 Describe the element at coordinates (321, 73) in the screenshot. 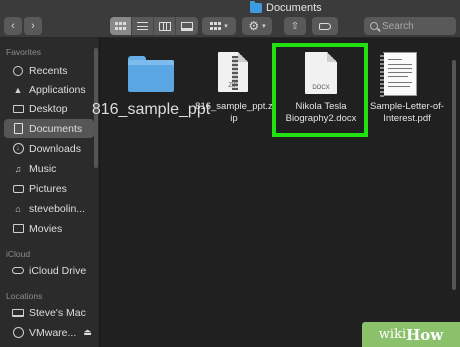

I see `docx-file-icon: DOCX` at that location.